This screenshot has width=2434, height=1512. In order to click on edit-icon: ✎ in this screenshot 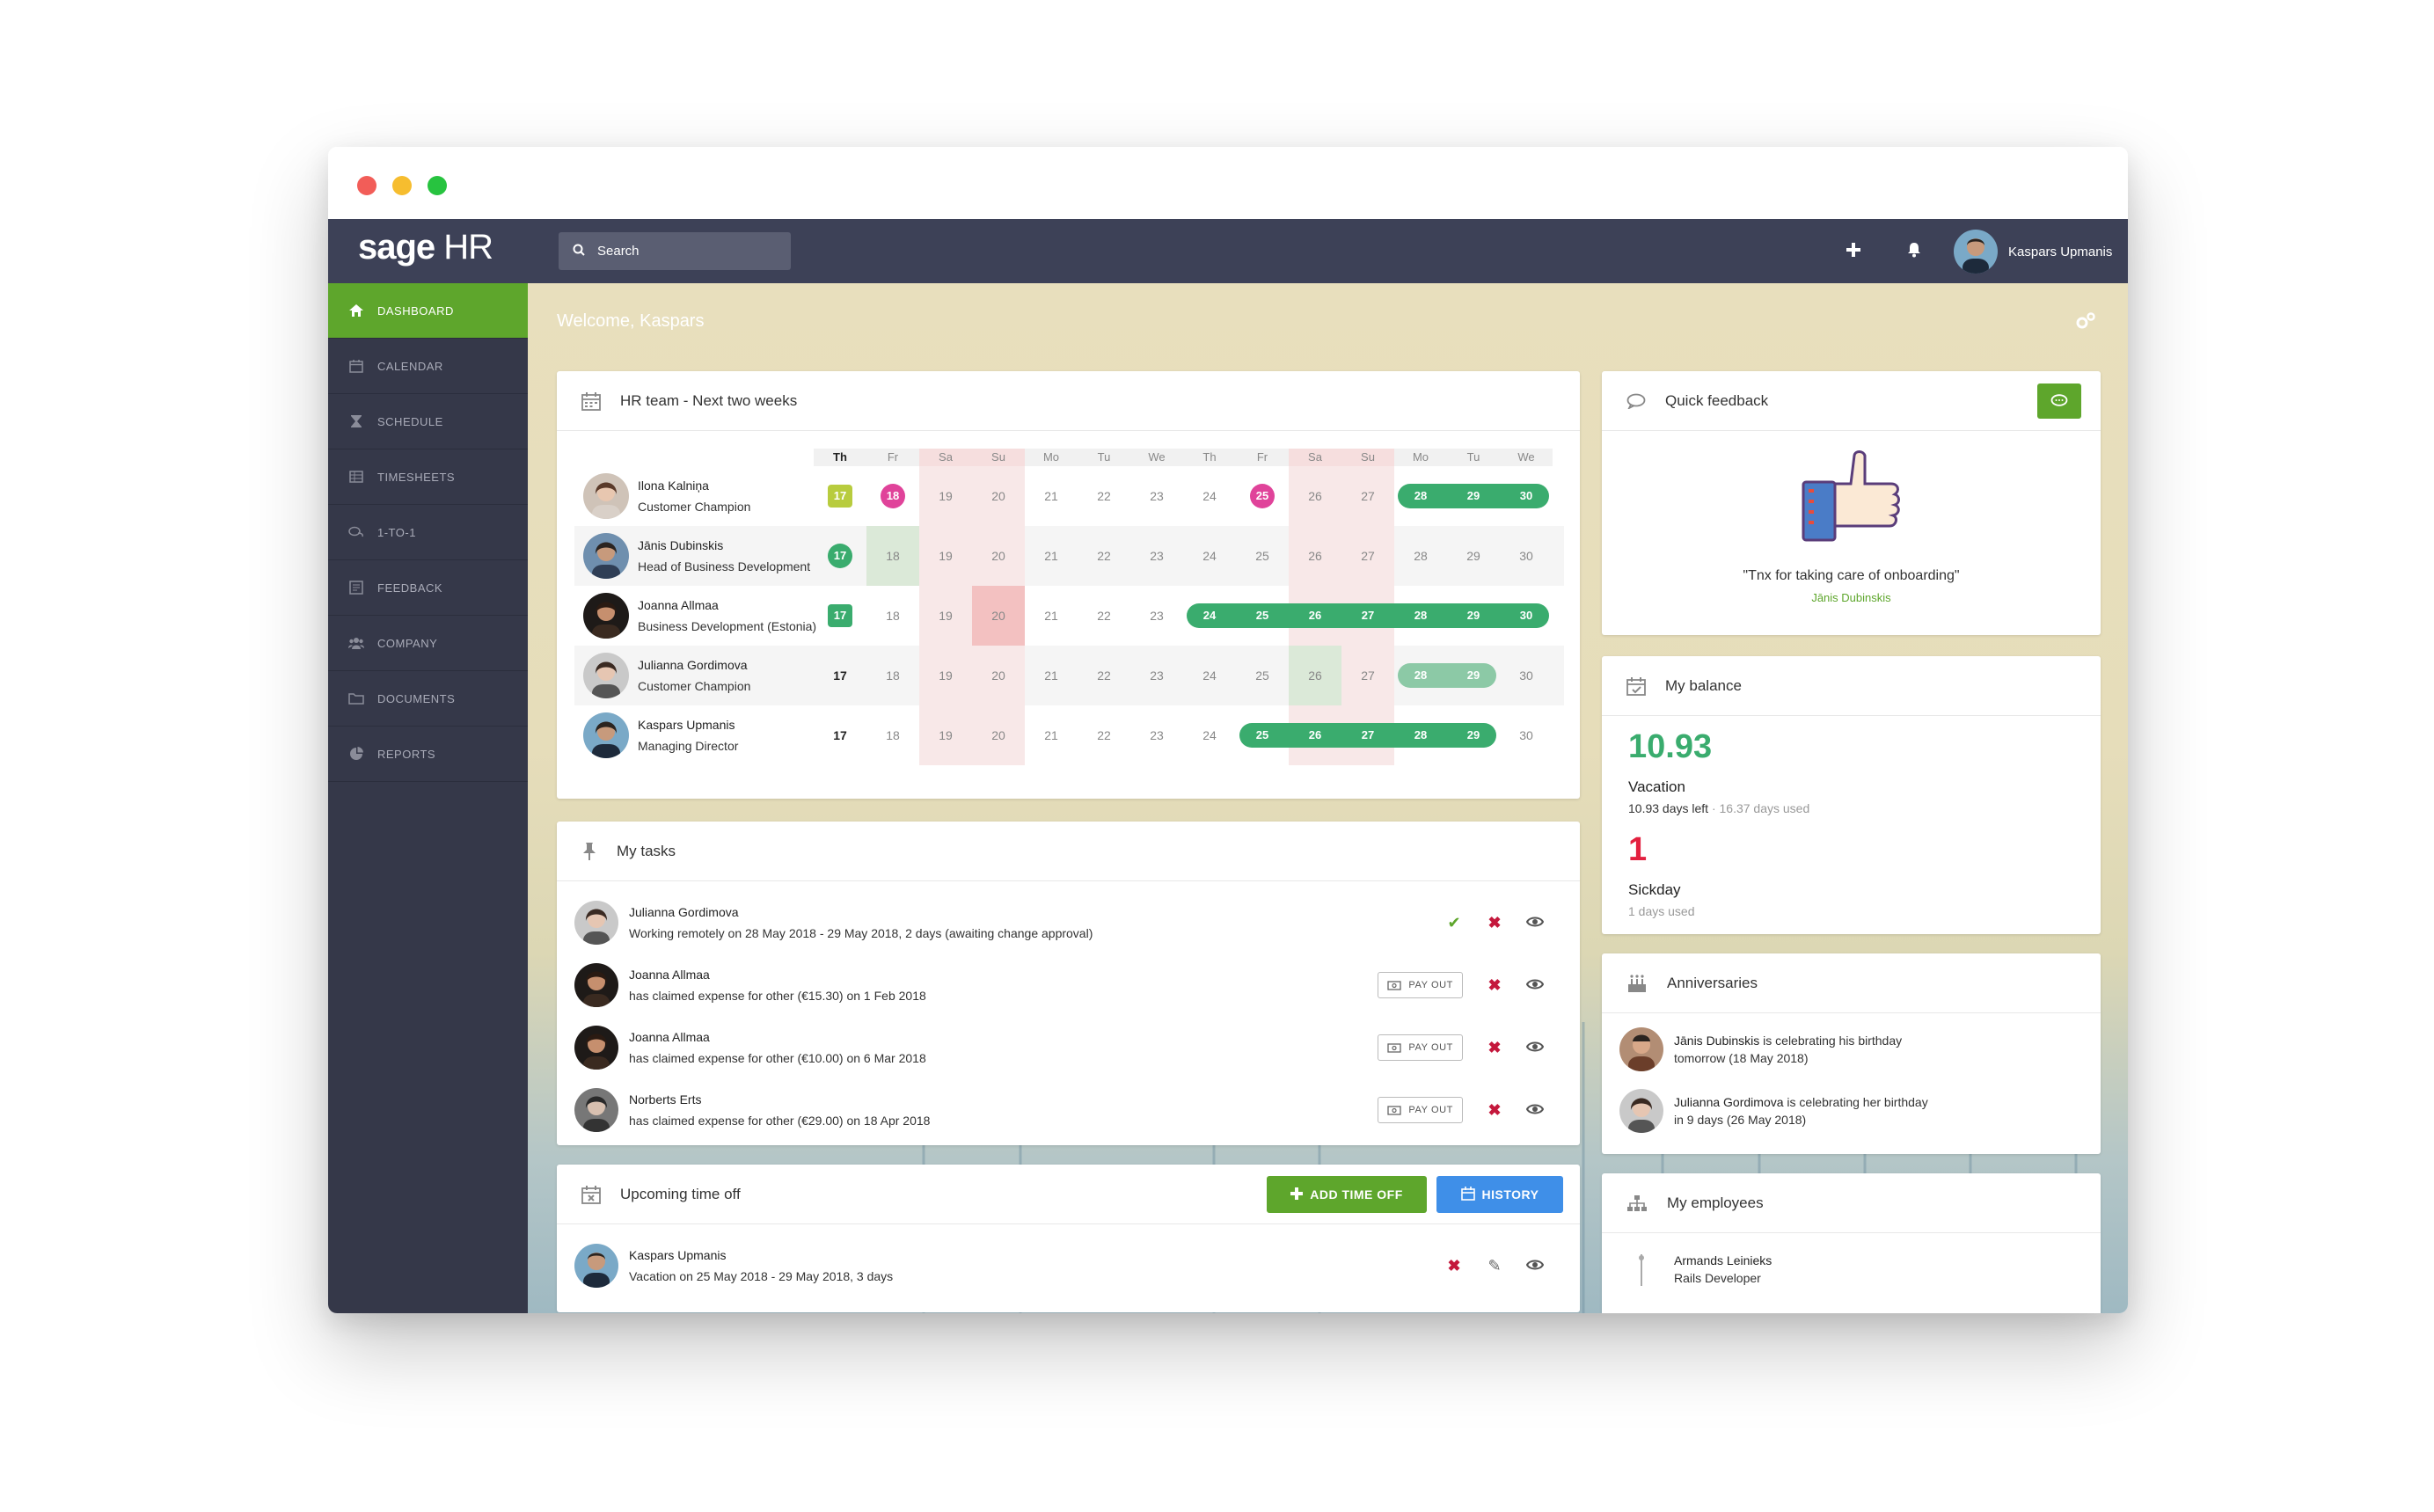, I will do `click(1494, 1266)`.